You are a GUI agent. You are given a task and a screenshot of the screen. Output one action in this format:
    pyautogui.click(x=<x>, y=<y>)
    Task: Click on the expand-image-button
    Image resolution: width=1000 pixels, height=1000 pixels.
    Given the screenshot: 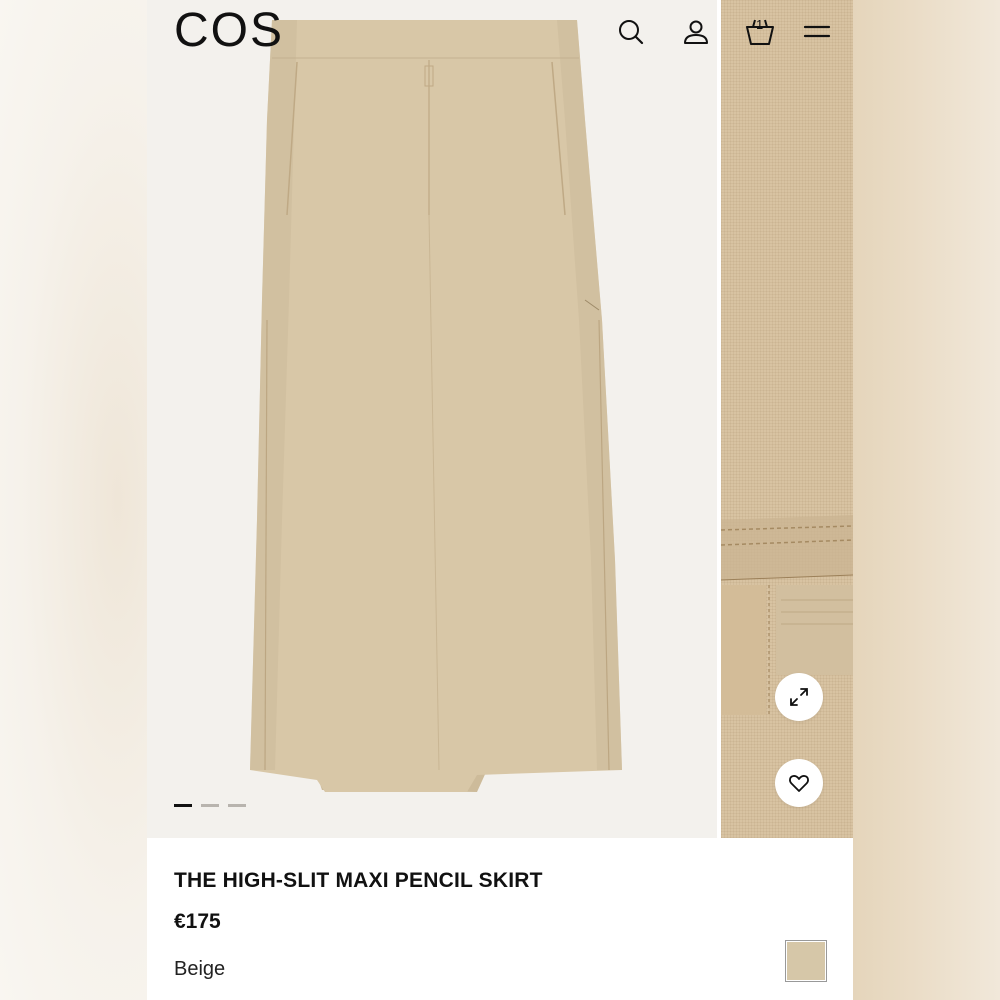 What is the action you would take?
    pyautogui.click(x=799, y=697)
    